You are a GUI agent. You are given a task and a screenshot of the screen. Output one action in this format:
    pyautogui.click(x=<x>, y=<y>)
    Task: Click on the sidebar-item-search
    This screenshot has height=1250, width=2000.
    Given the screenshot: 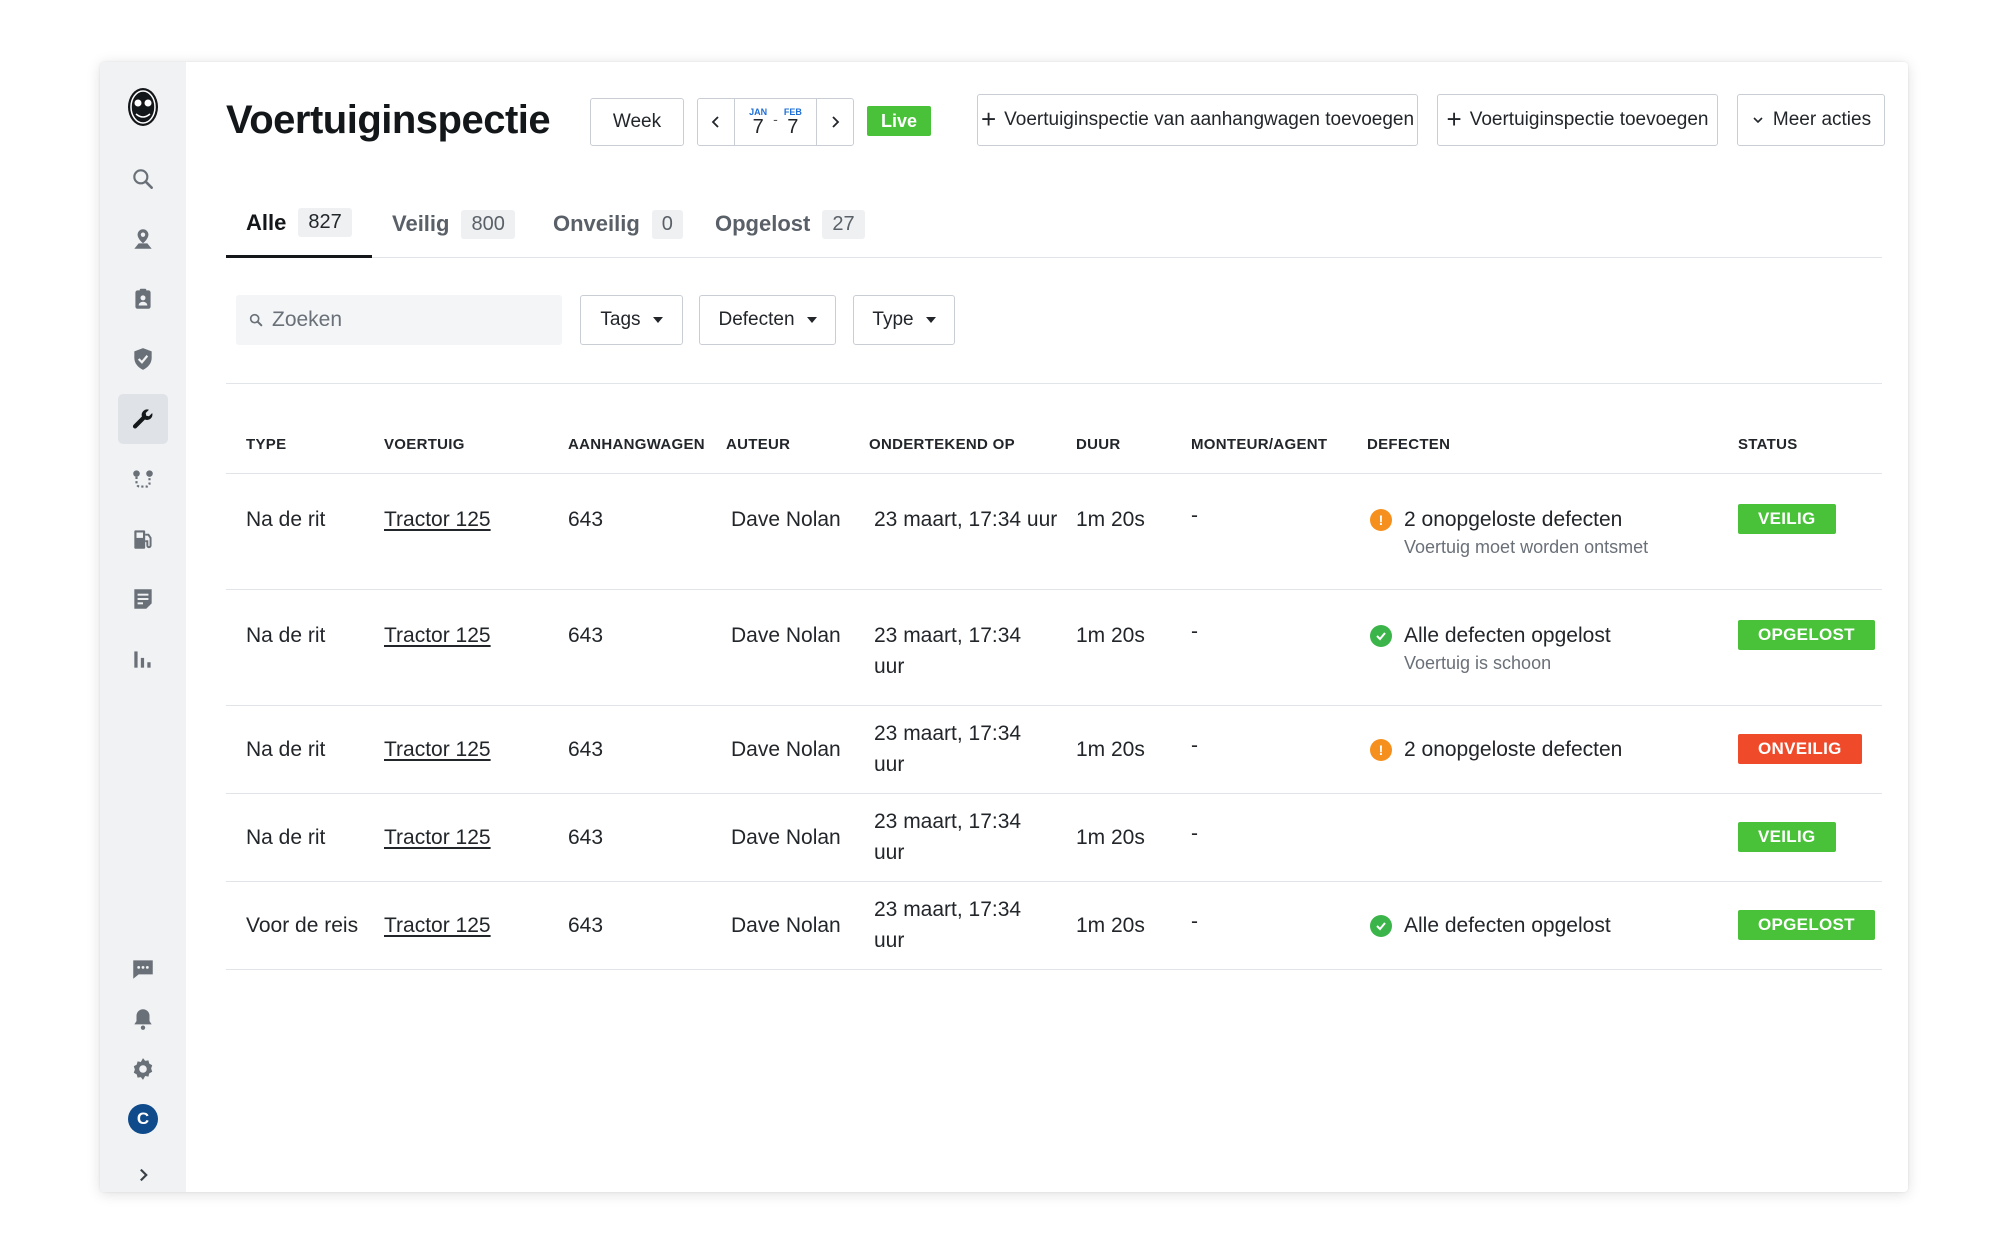 What is the action you would take?
    pyautogui.click(x=143, y=179)
    